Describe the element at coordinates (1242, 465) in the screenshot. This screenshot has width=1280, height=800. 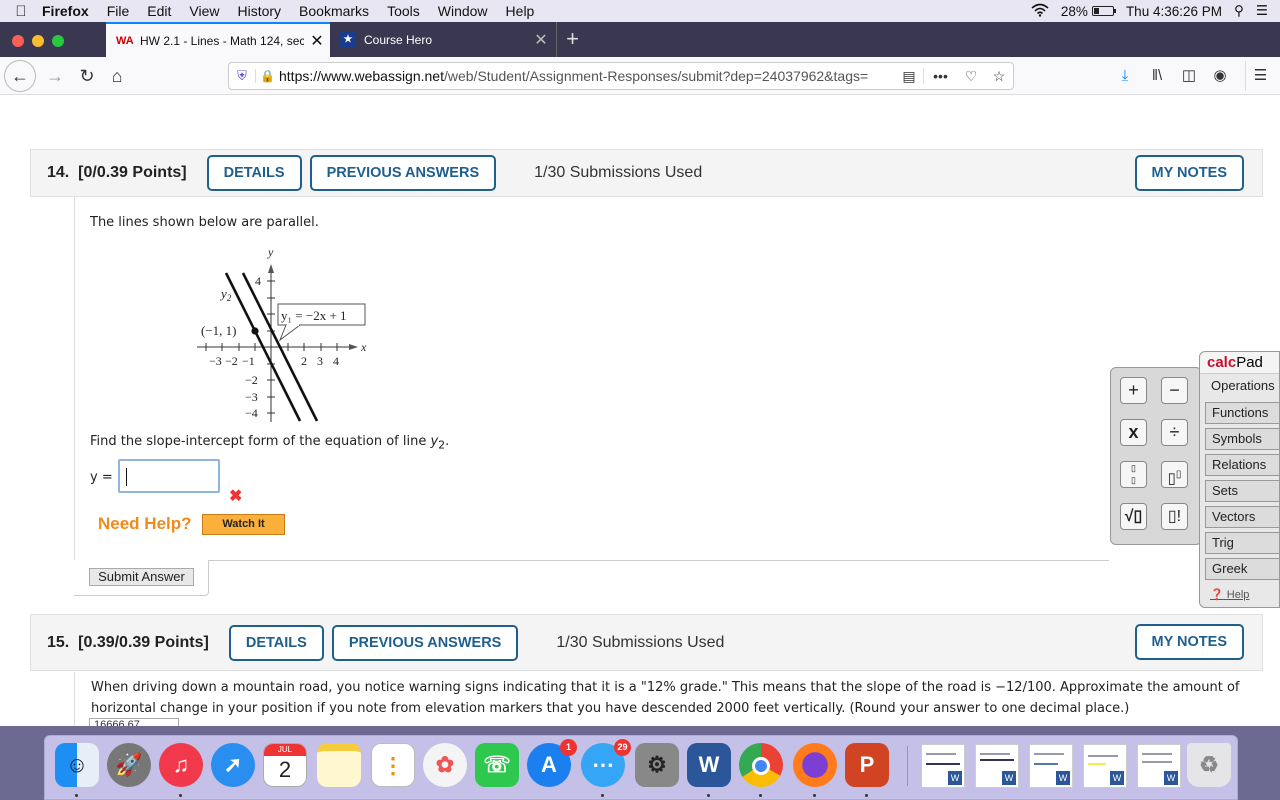
I see `calcpad-tab-relations: Relations` at that location.